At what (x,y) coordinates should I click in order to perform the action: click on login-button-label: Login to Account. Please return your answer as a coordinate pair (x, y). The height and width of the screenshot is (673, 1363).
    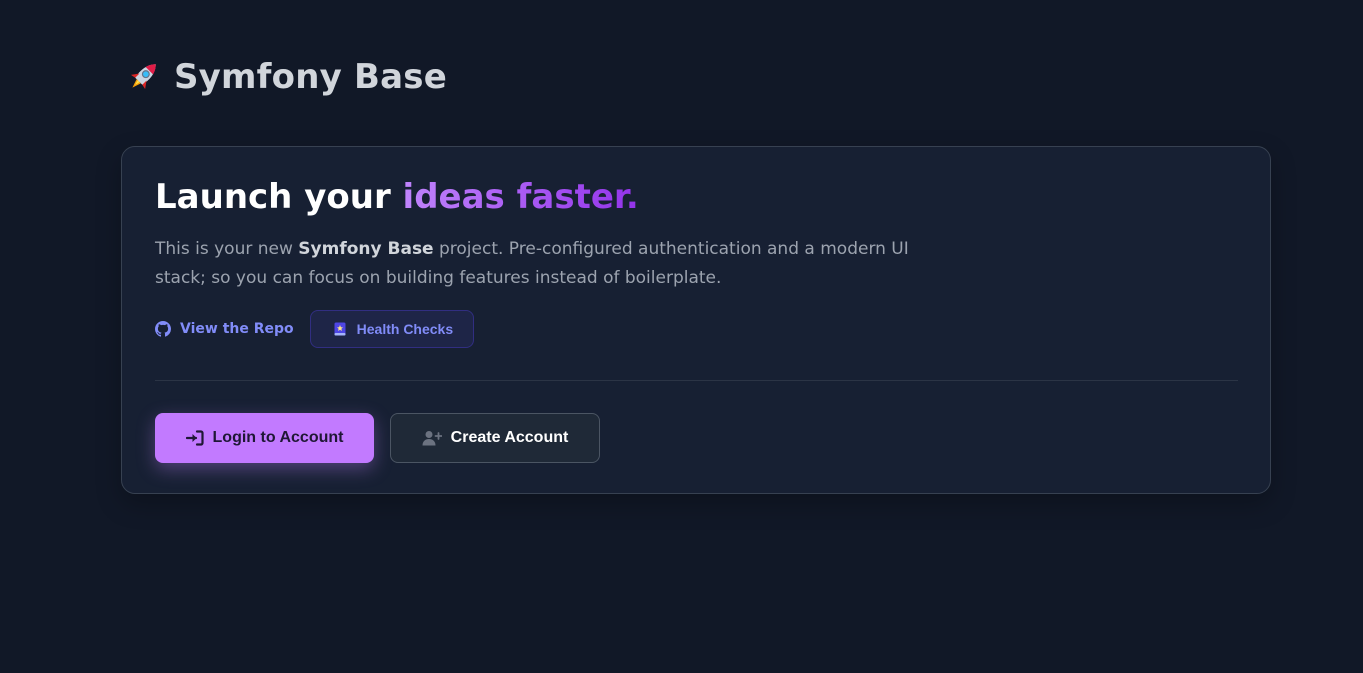
    Looking at the image, I should click on (278, 437).